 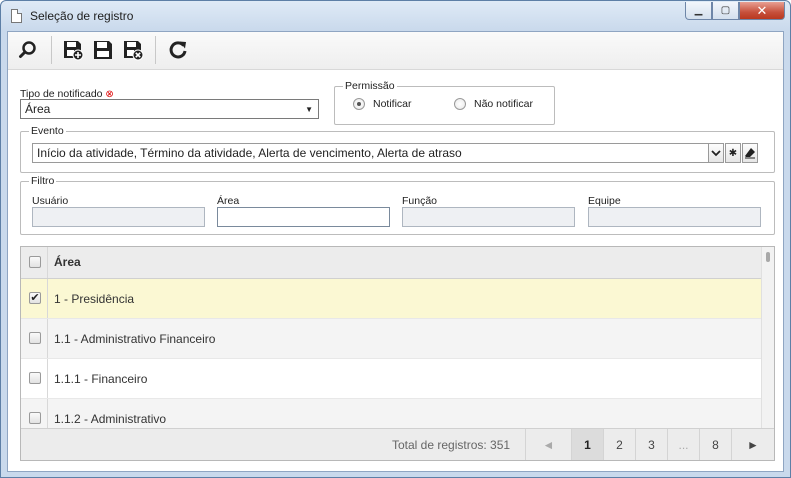 I want to click on funcao-label: Função, so click(x=420, y=201).